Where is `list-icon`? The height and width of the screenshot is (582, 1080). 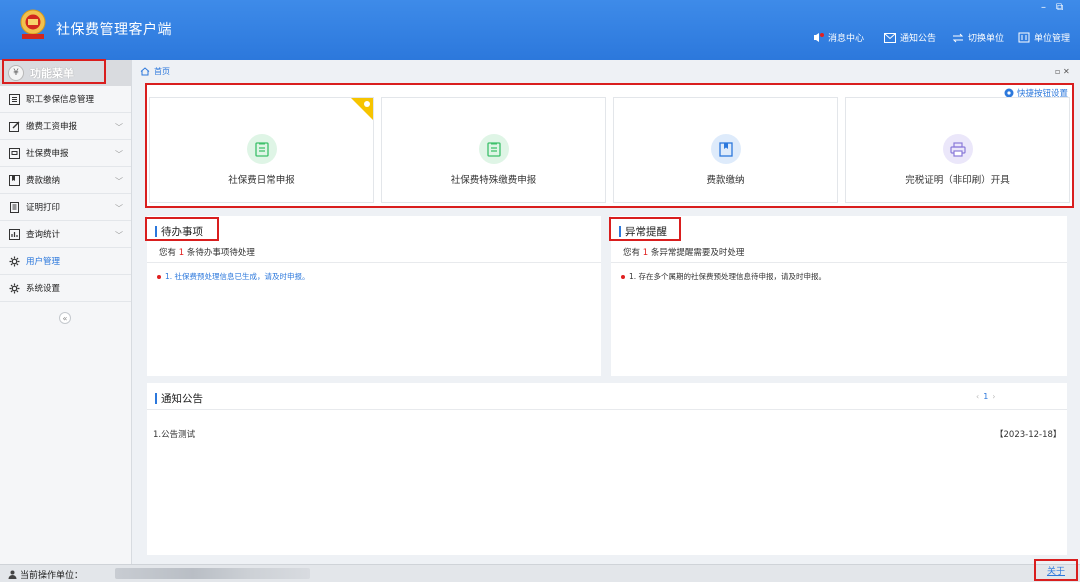 list-icon is located at coordinates (14, 99).